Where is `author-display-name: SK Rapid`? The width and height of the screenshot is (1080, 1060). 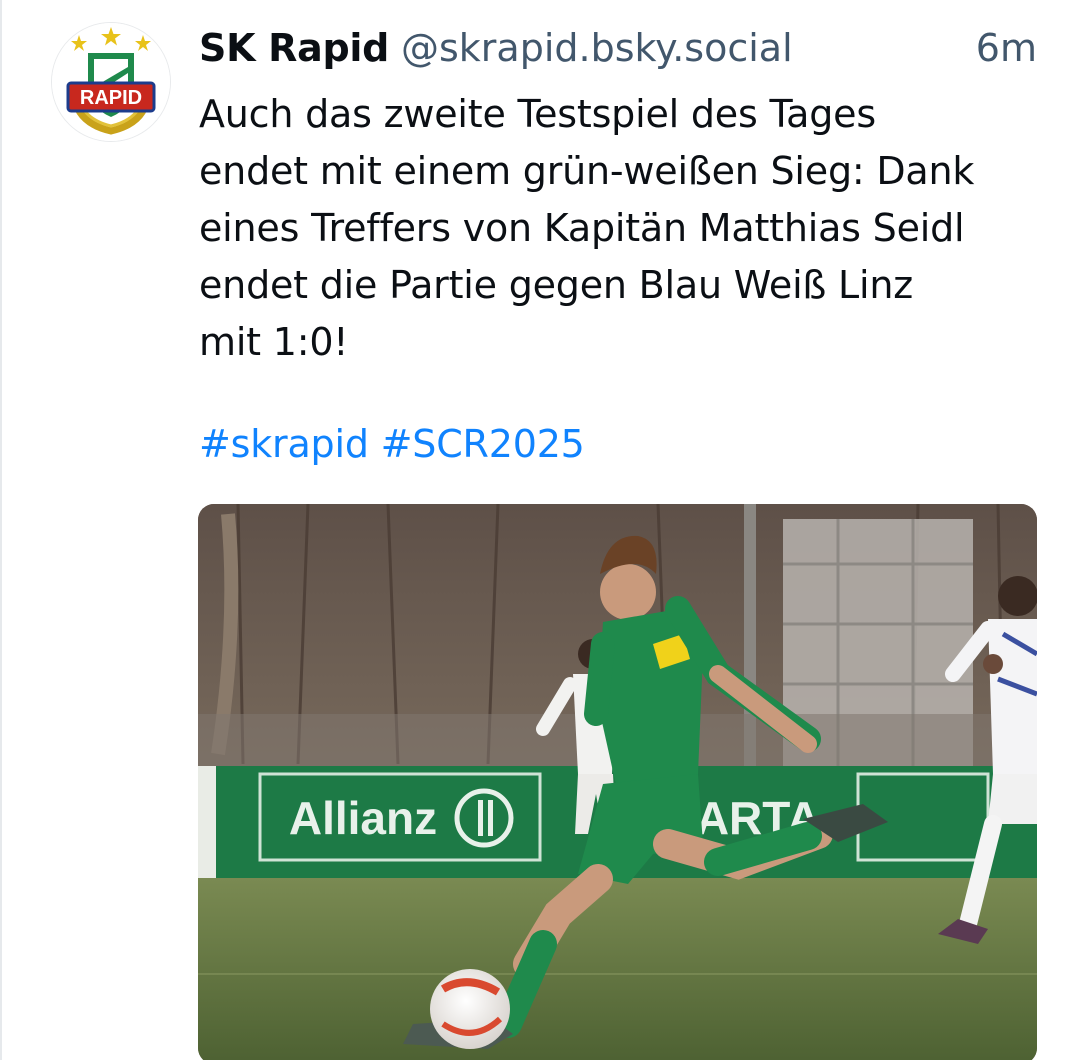 author-display-name: SK Rapid is located at coordinates (294, 48).